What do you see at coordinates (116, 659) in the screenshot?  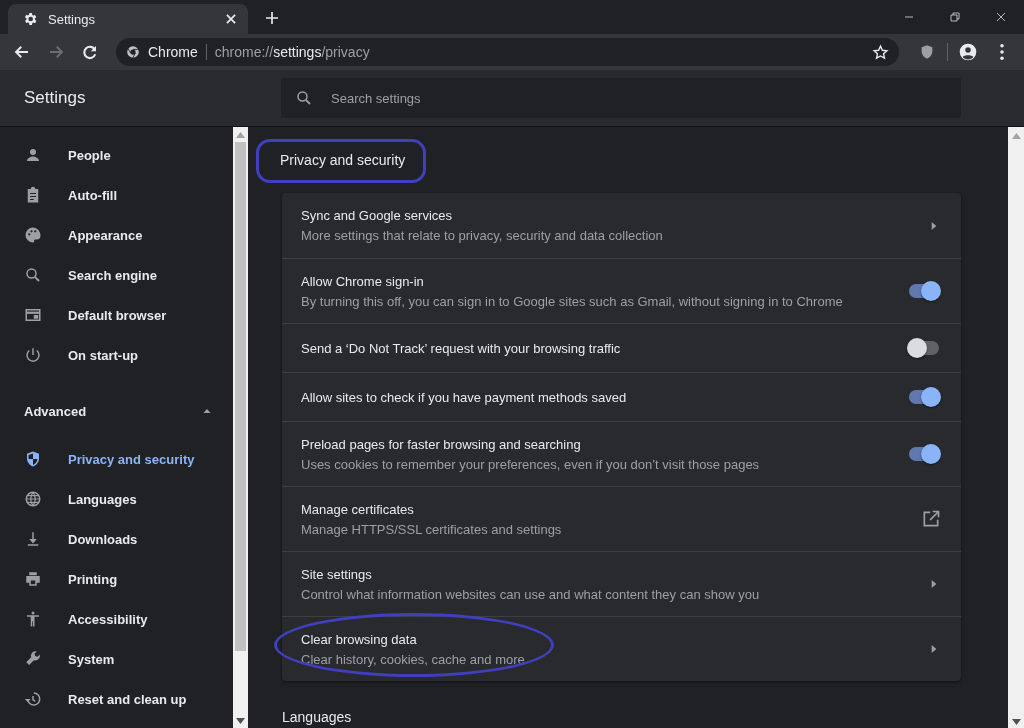 I see `sidebar-item: System` at bounding box center [116, 659].